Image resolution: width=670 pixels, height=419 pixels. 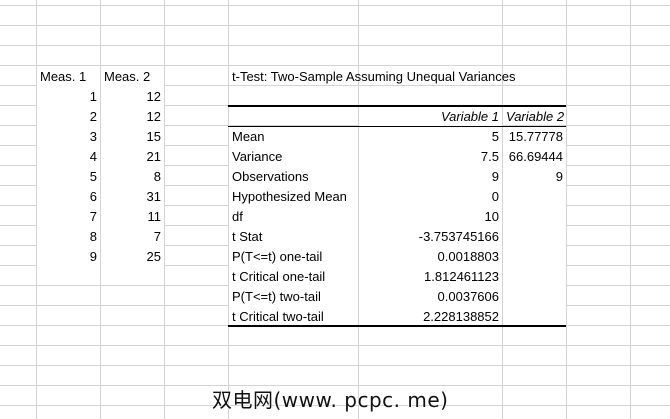 I want to click on stat-value-variable-2: 66.69444, so click(x=534, y=156).